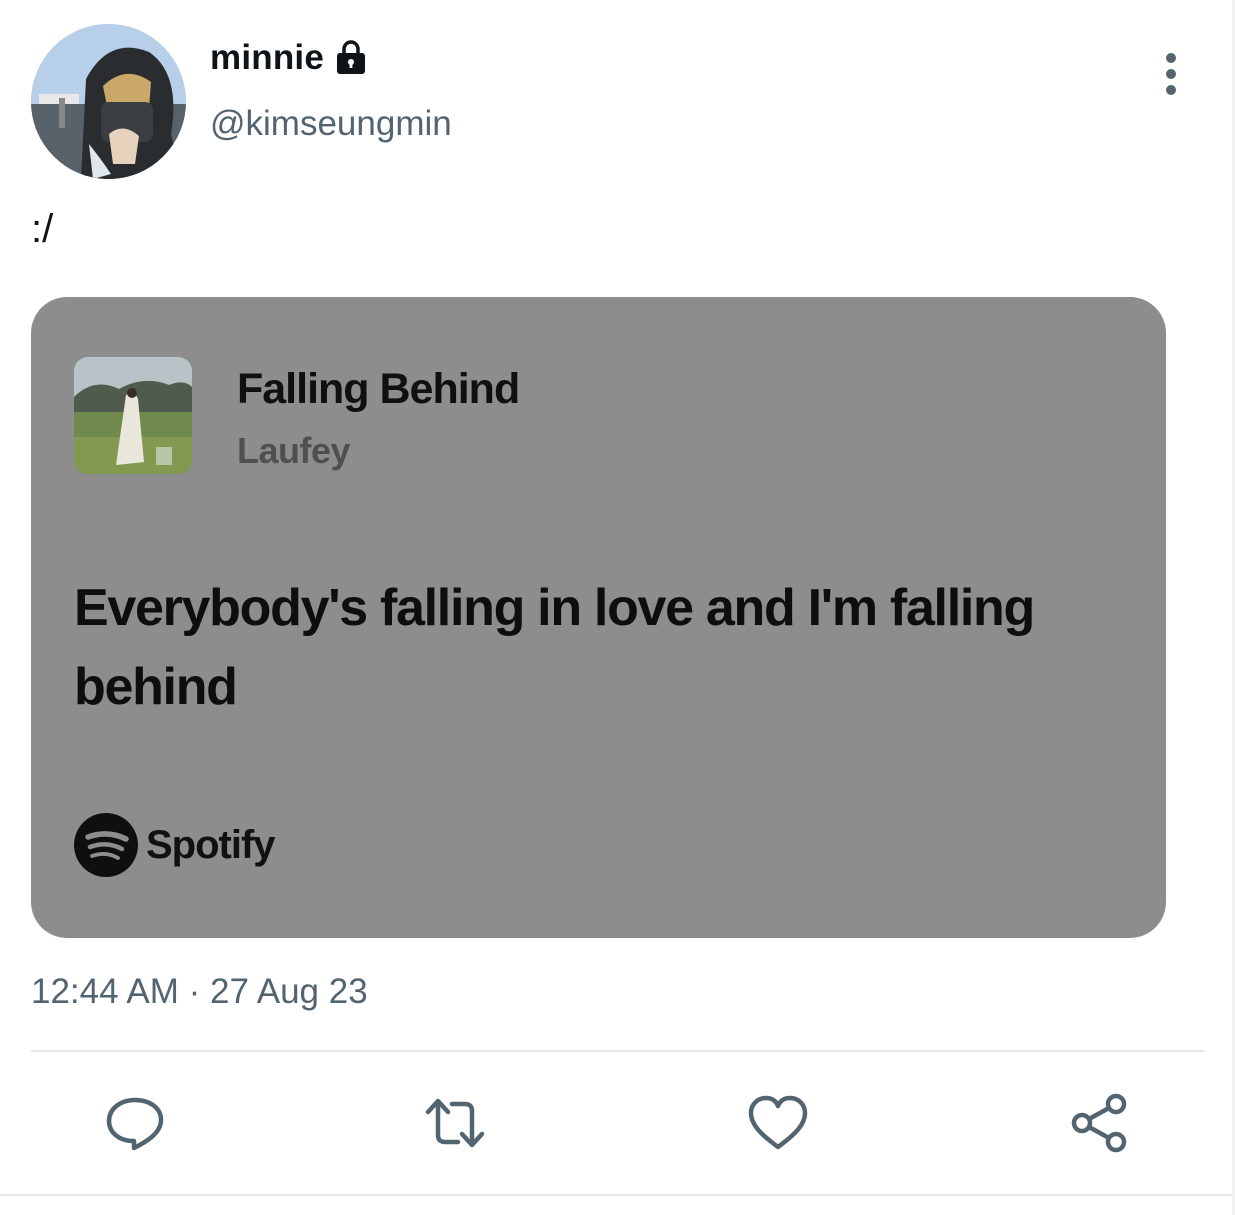 The width and height of the screenshot is (1235, 1215). I want to click on track-artist: Laufey, so click(294, 450).